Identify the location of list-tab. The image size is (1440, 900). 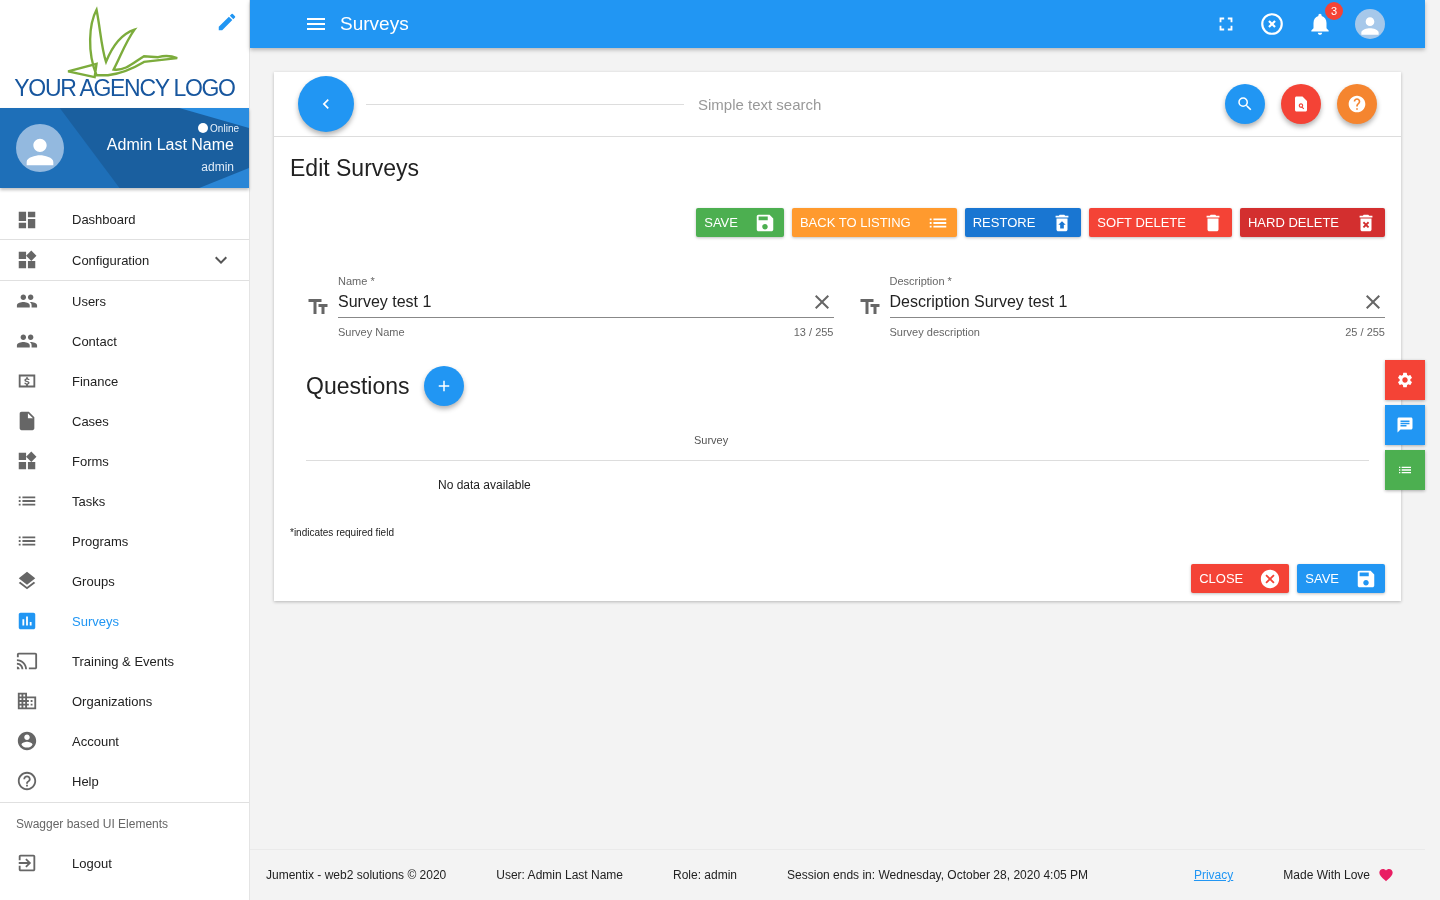
(1405, 470).